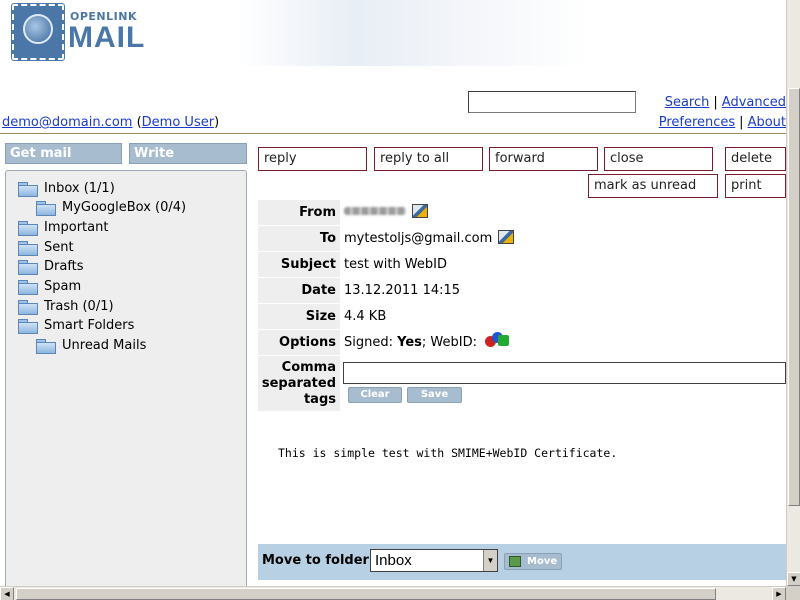 The width and height of the screenshot is (800, 600). Describe the element at coordinates (449, 342) in the screenshot. I see `webid-label: ; WebID:` at that location.